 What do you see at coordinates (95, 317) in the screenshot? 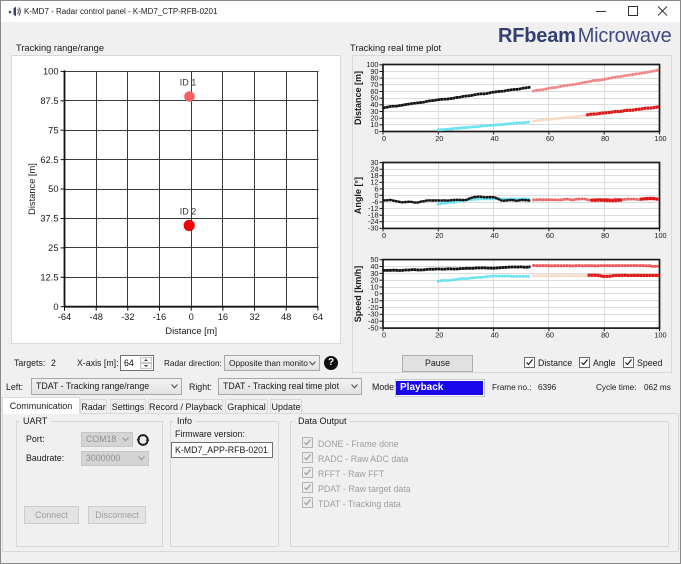
I see `svg-text: -48` at bounding box center [95, 317].